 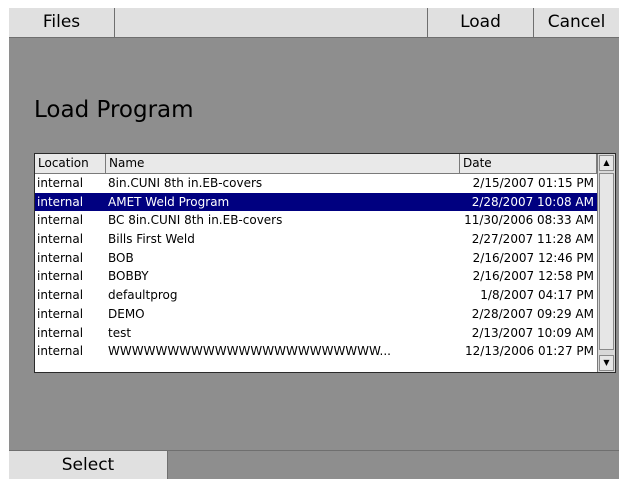 I want to click on cell-name: test, so click(x=120, y=332).